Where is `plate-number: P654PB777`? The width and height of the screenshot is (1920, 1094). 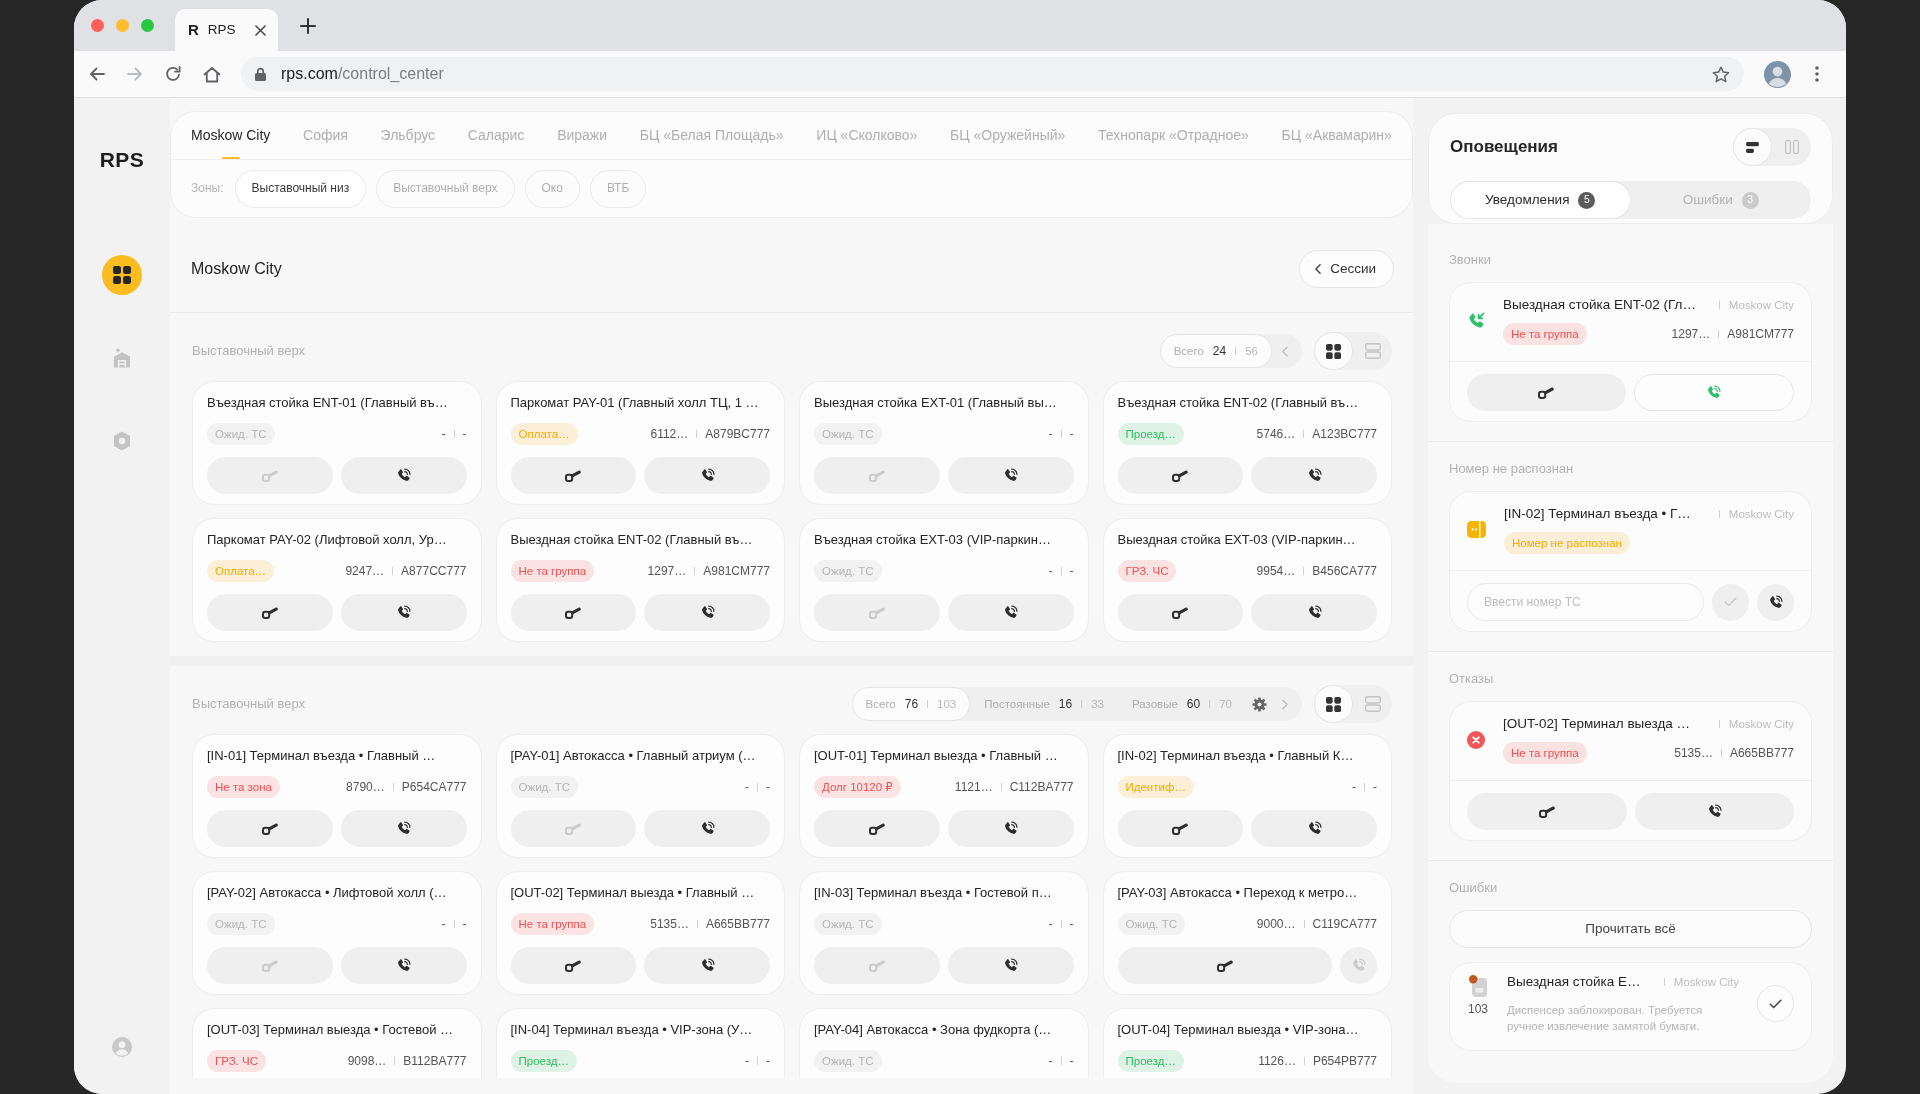 plate-number: P654PB777 is located at coordinates (1344, 1061).